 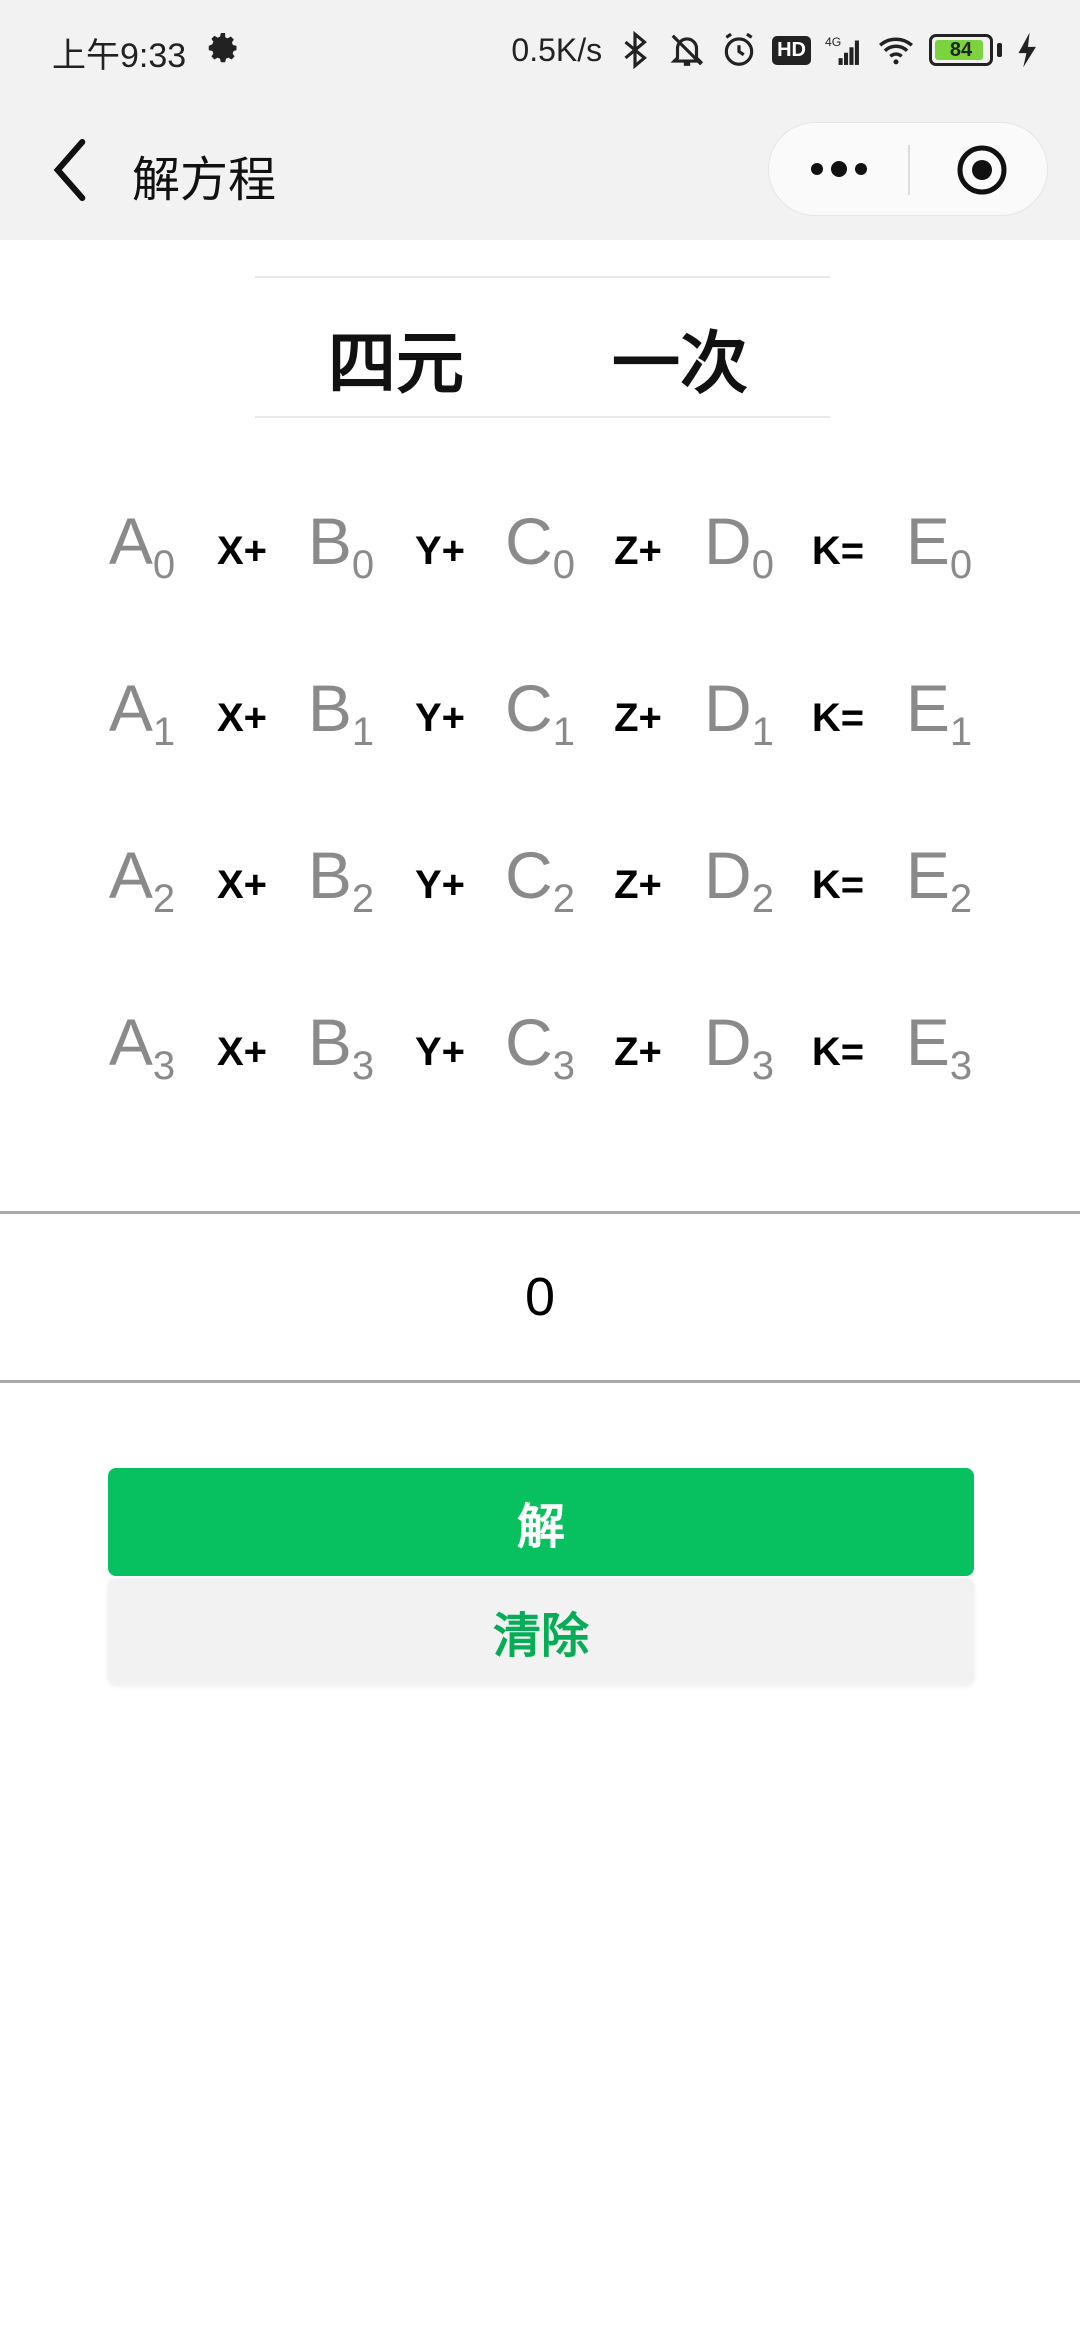 I want to click on nav-bar: 解方程, so click(x=540, y=170).